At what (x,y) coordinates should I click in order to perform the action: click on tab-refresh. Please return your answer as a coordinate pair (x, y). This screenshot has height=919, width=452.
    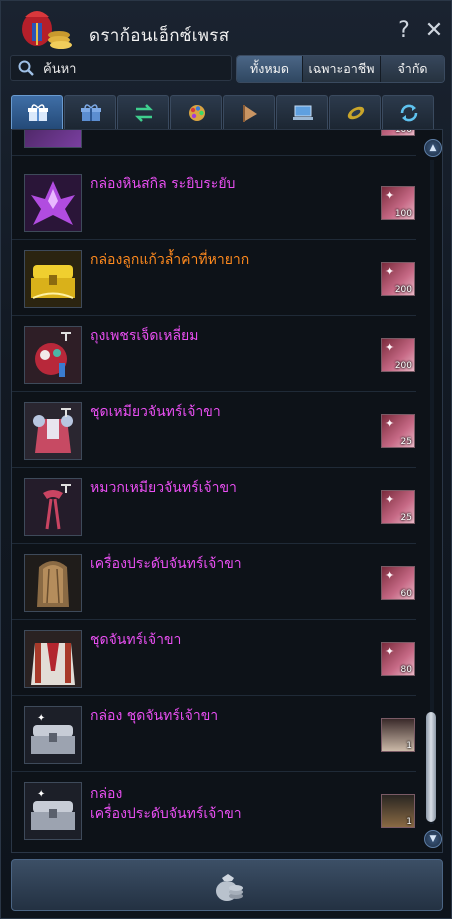
    Looking at the image, I should click on (408, 112).